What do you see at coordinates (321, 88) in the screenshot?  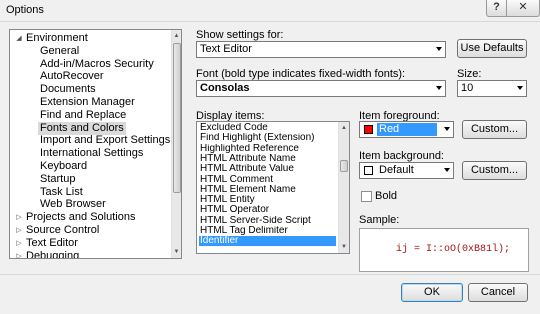 I see `font-combo: Consolas` at bounding box center [321, 88].